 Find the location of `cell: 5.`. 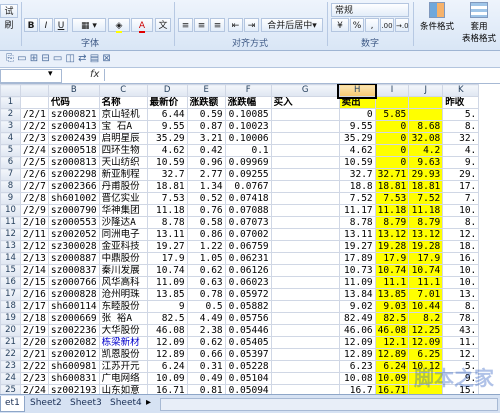

cell: 5. is located at coordinates (461, 114).